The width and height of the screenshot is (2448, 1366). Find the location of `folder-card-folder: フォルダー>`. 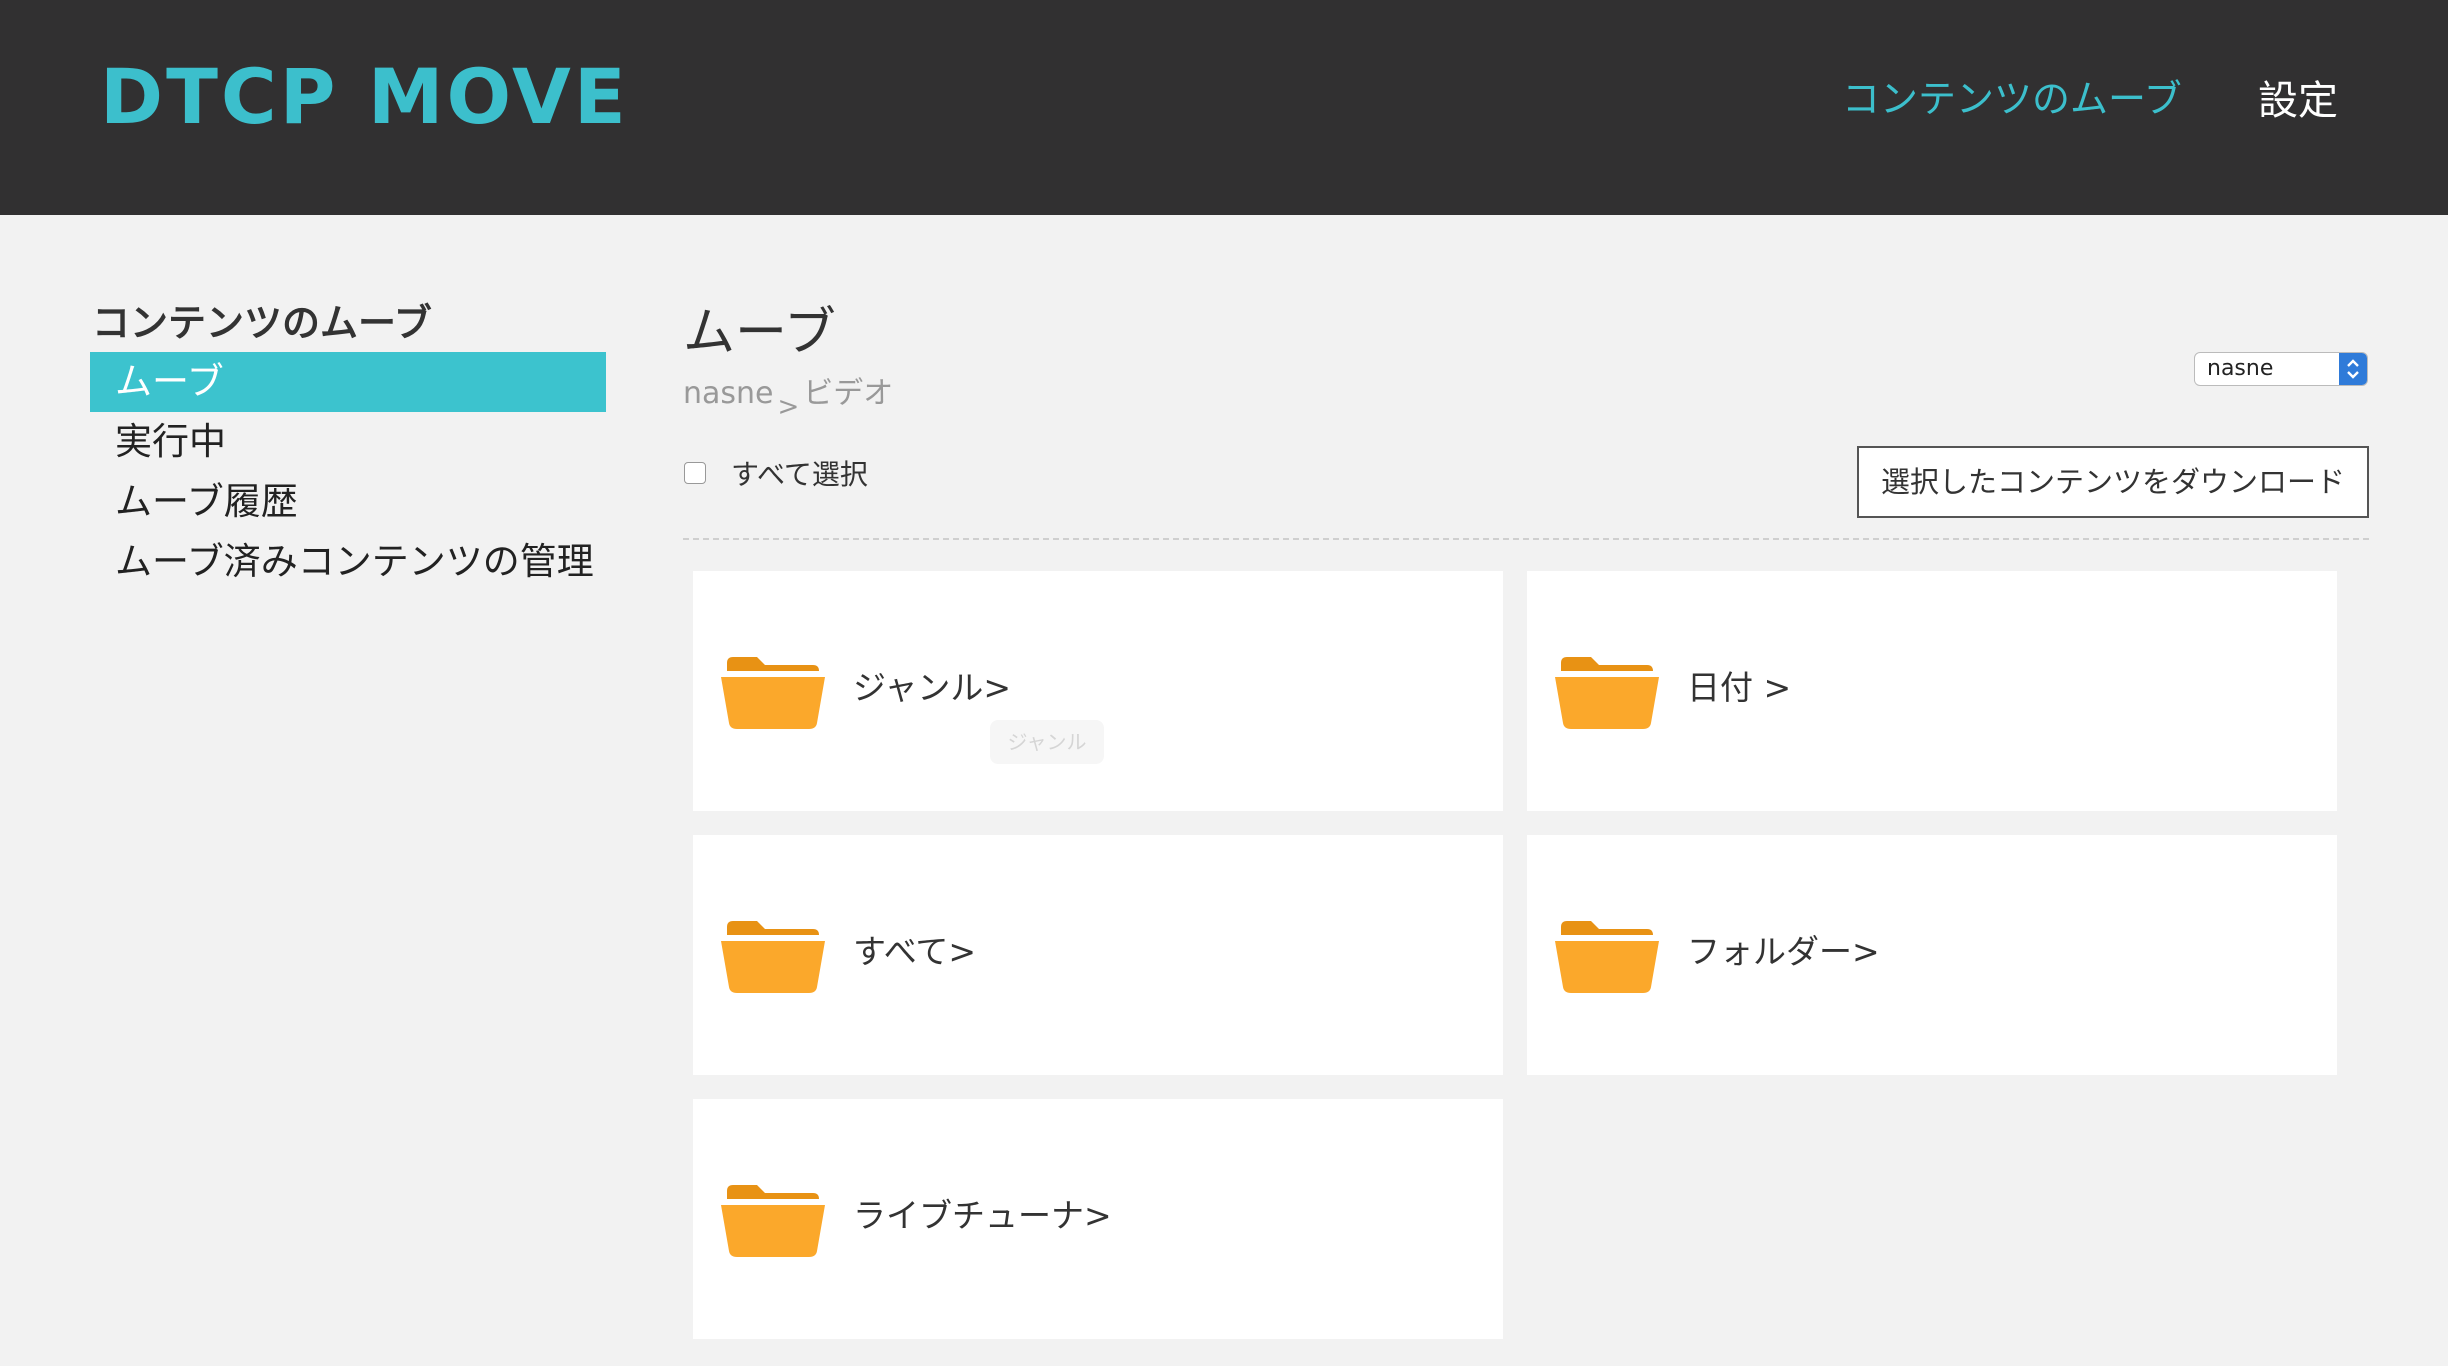

folder-card-folder: フォルダー> is located at coordinates (1932, 955).